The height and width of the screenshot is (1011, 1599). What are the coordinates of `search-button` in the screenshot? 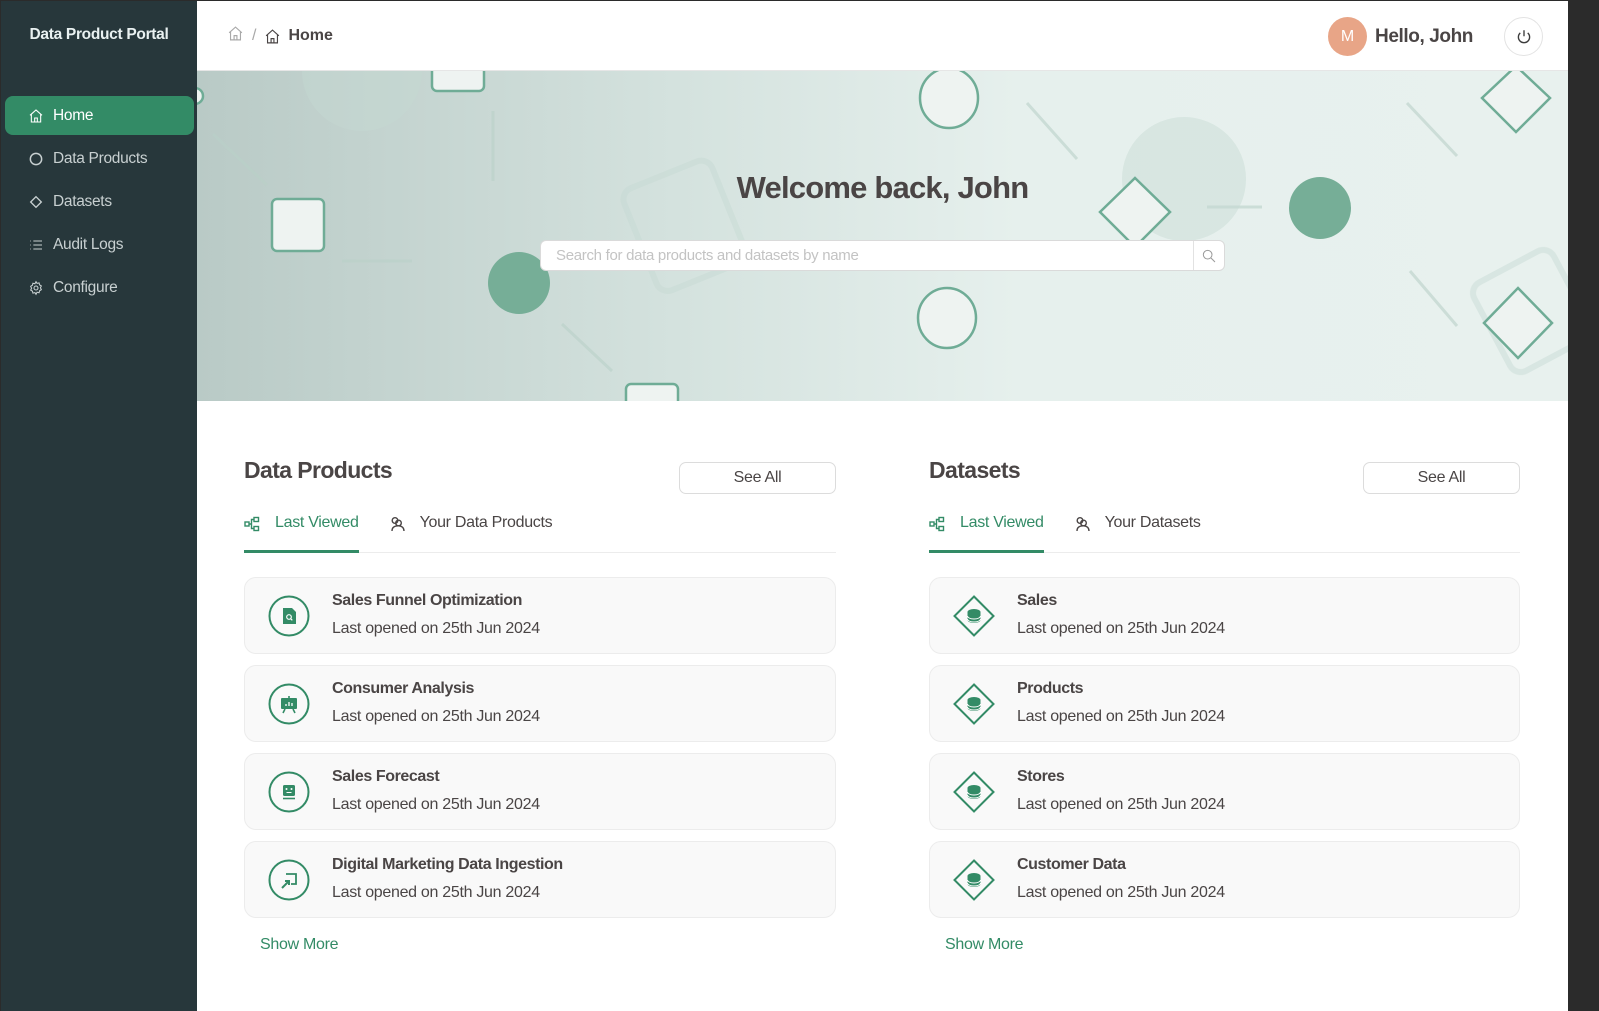 It's located at (1208, 255).